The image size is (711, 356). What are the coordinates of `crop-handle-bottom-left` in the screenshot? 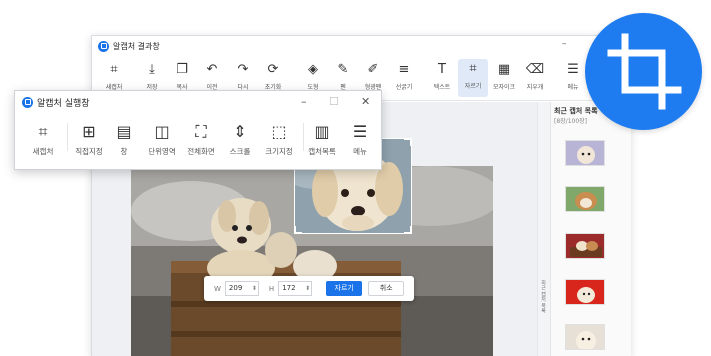 It's located at (298, 229).